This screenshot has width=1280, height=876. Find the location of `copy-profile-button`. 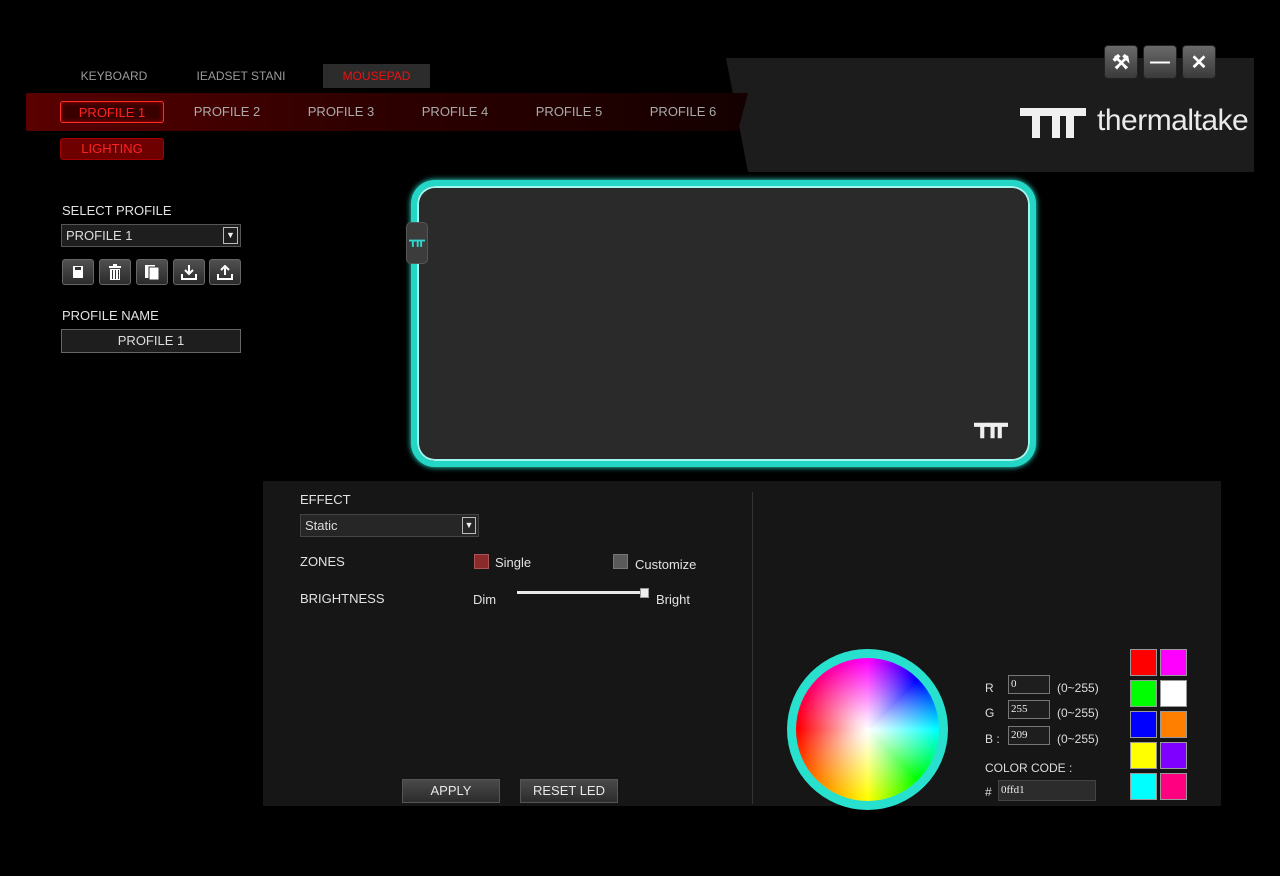

copy-profile-button is located at coordinates (152, 272).